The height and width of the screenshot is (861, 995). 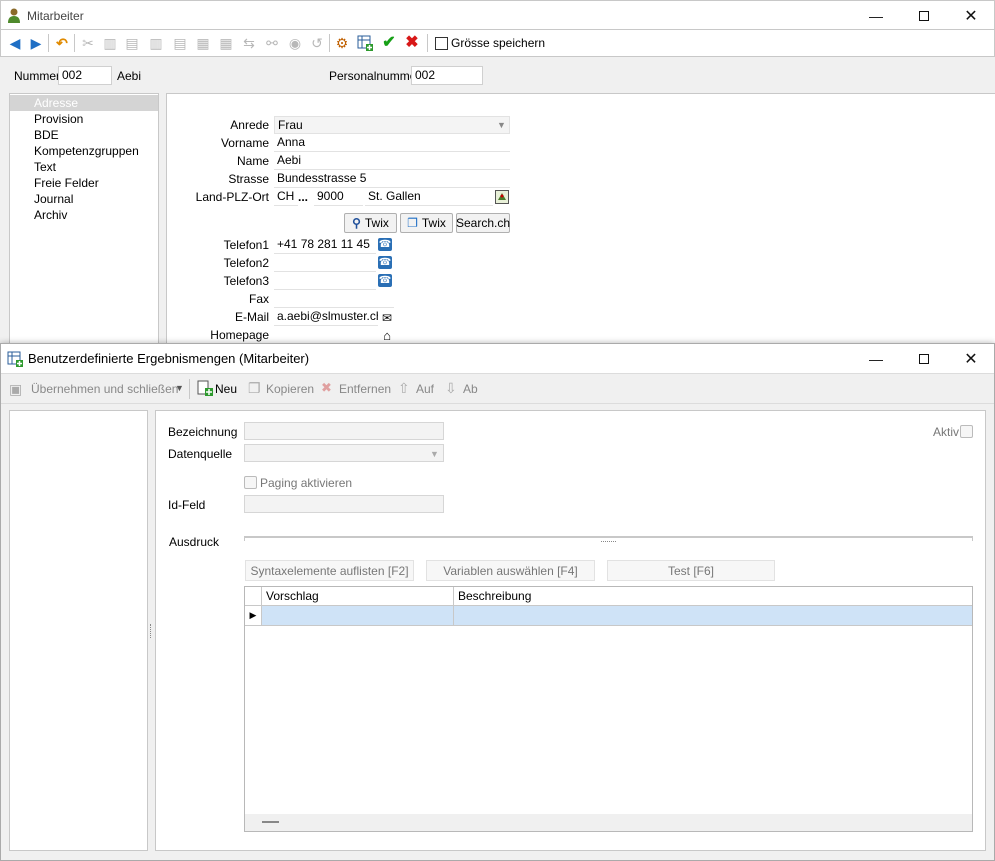 I want to click on name-label: Name, so click(x=252, y=161).